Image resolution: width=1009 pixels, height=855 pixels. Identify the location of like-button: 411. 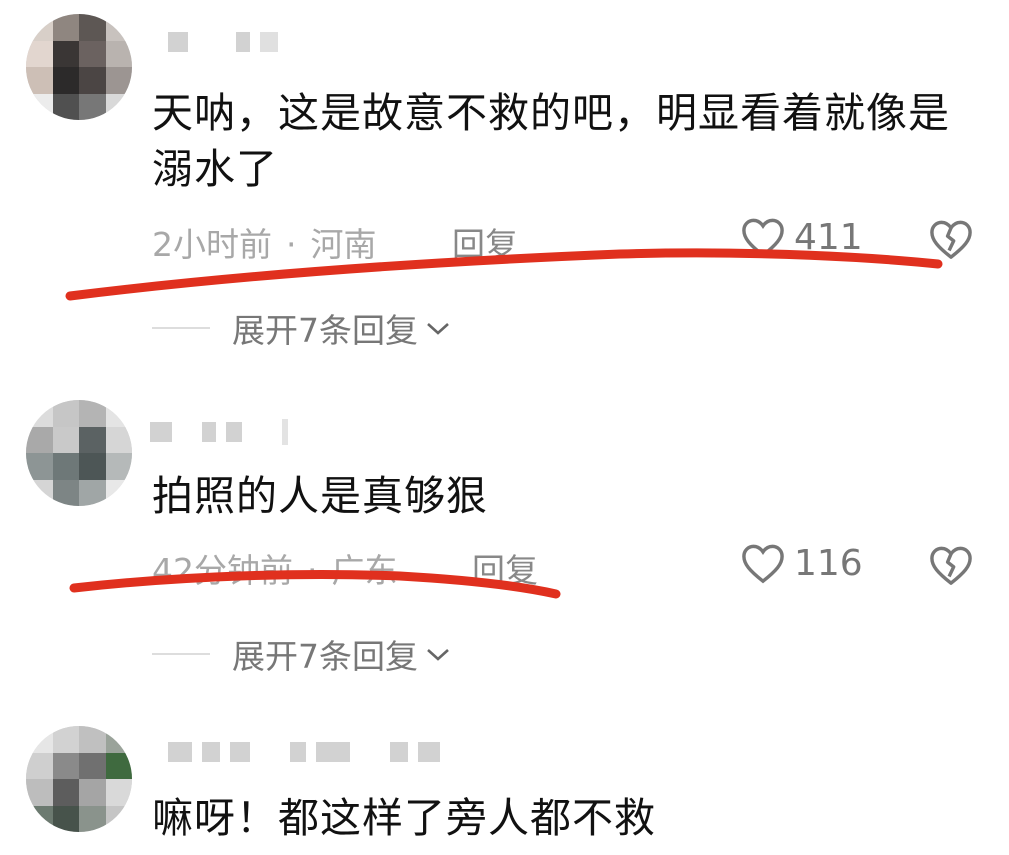
(801, 237).